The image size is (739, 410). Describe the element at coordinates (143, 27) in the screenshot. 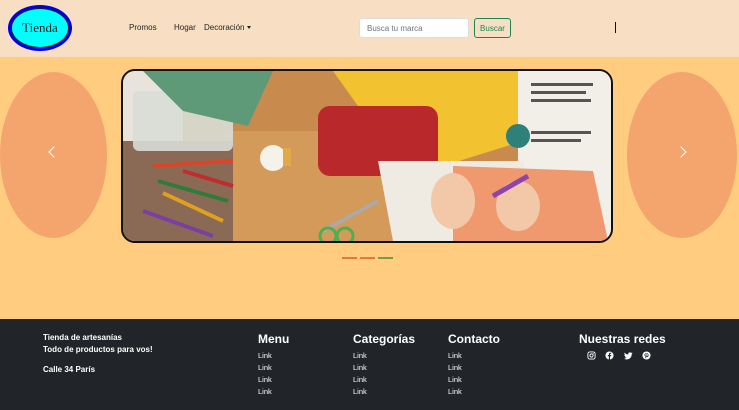

I see `nav-promos: Promos` at that location.